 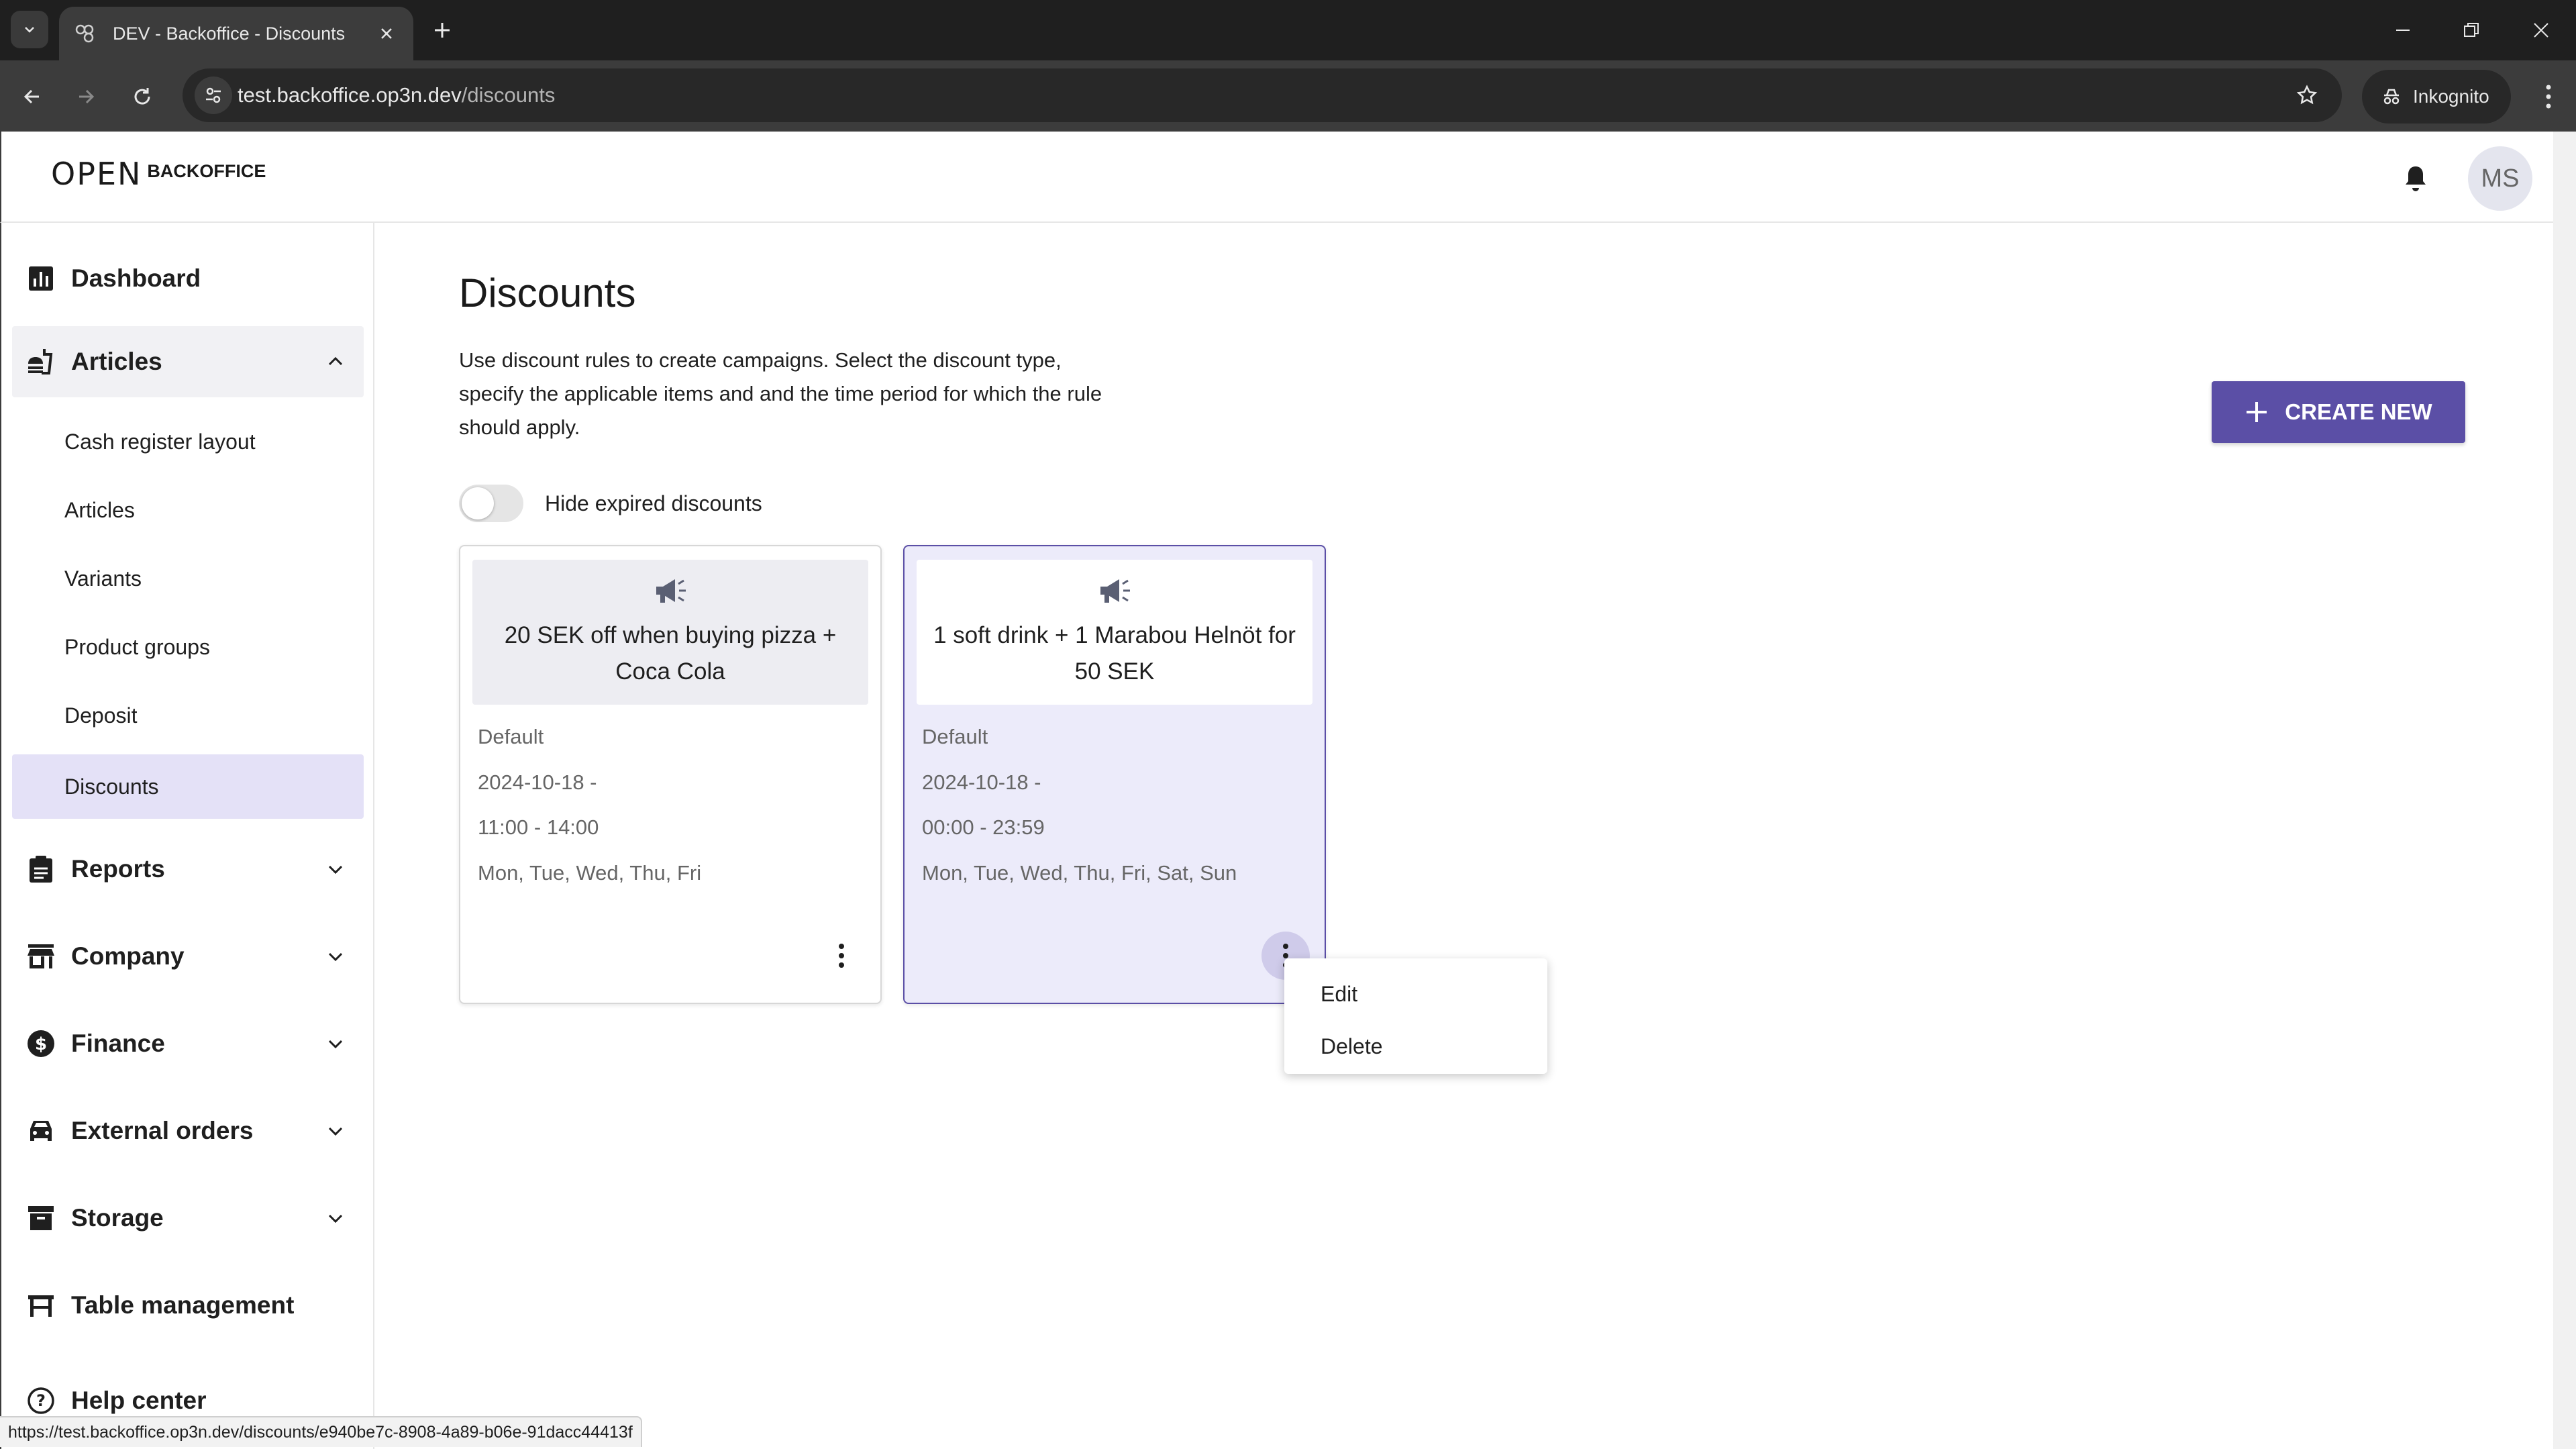 I want to click on url-host: test.backoffice.op3n.dev, so click(x=350, y=95).